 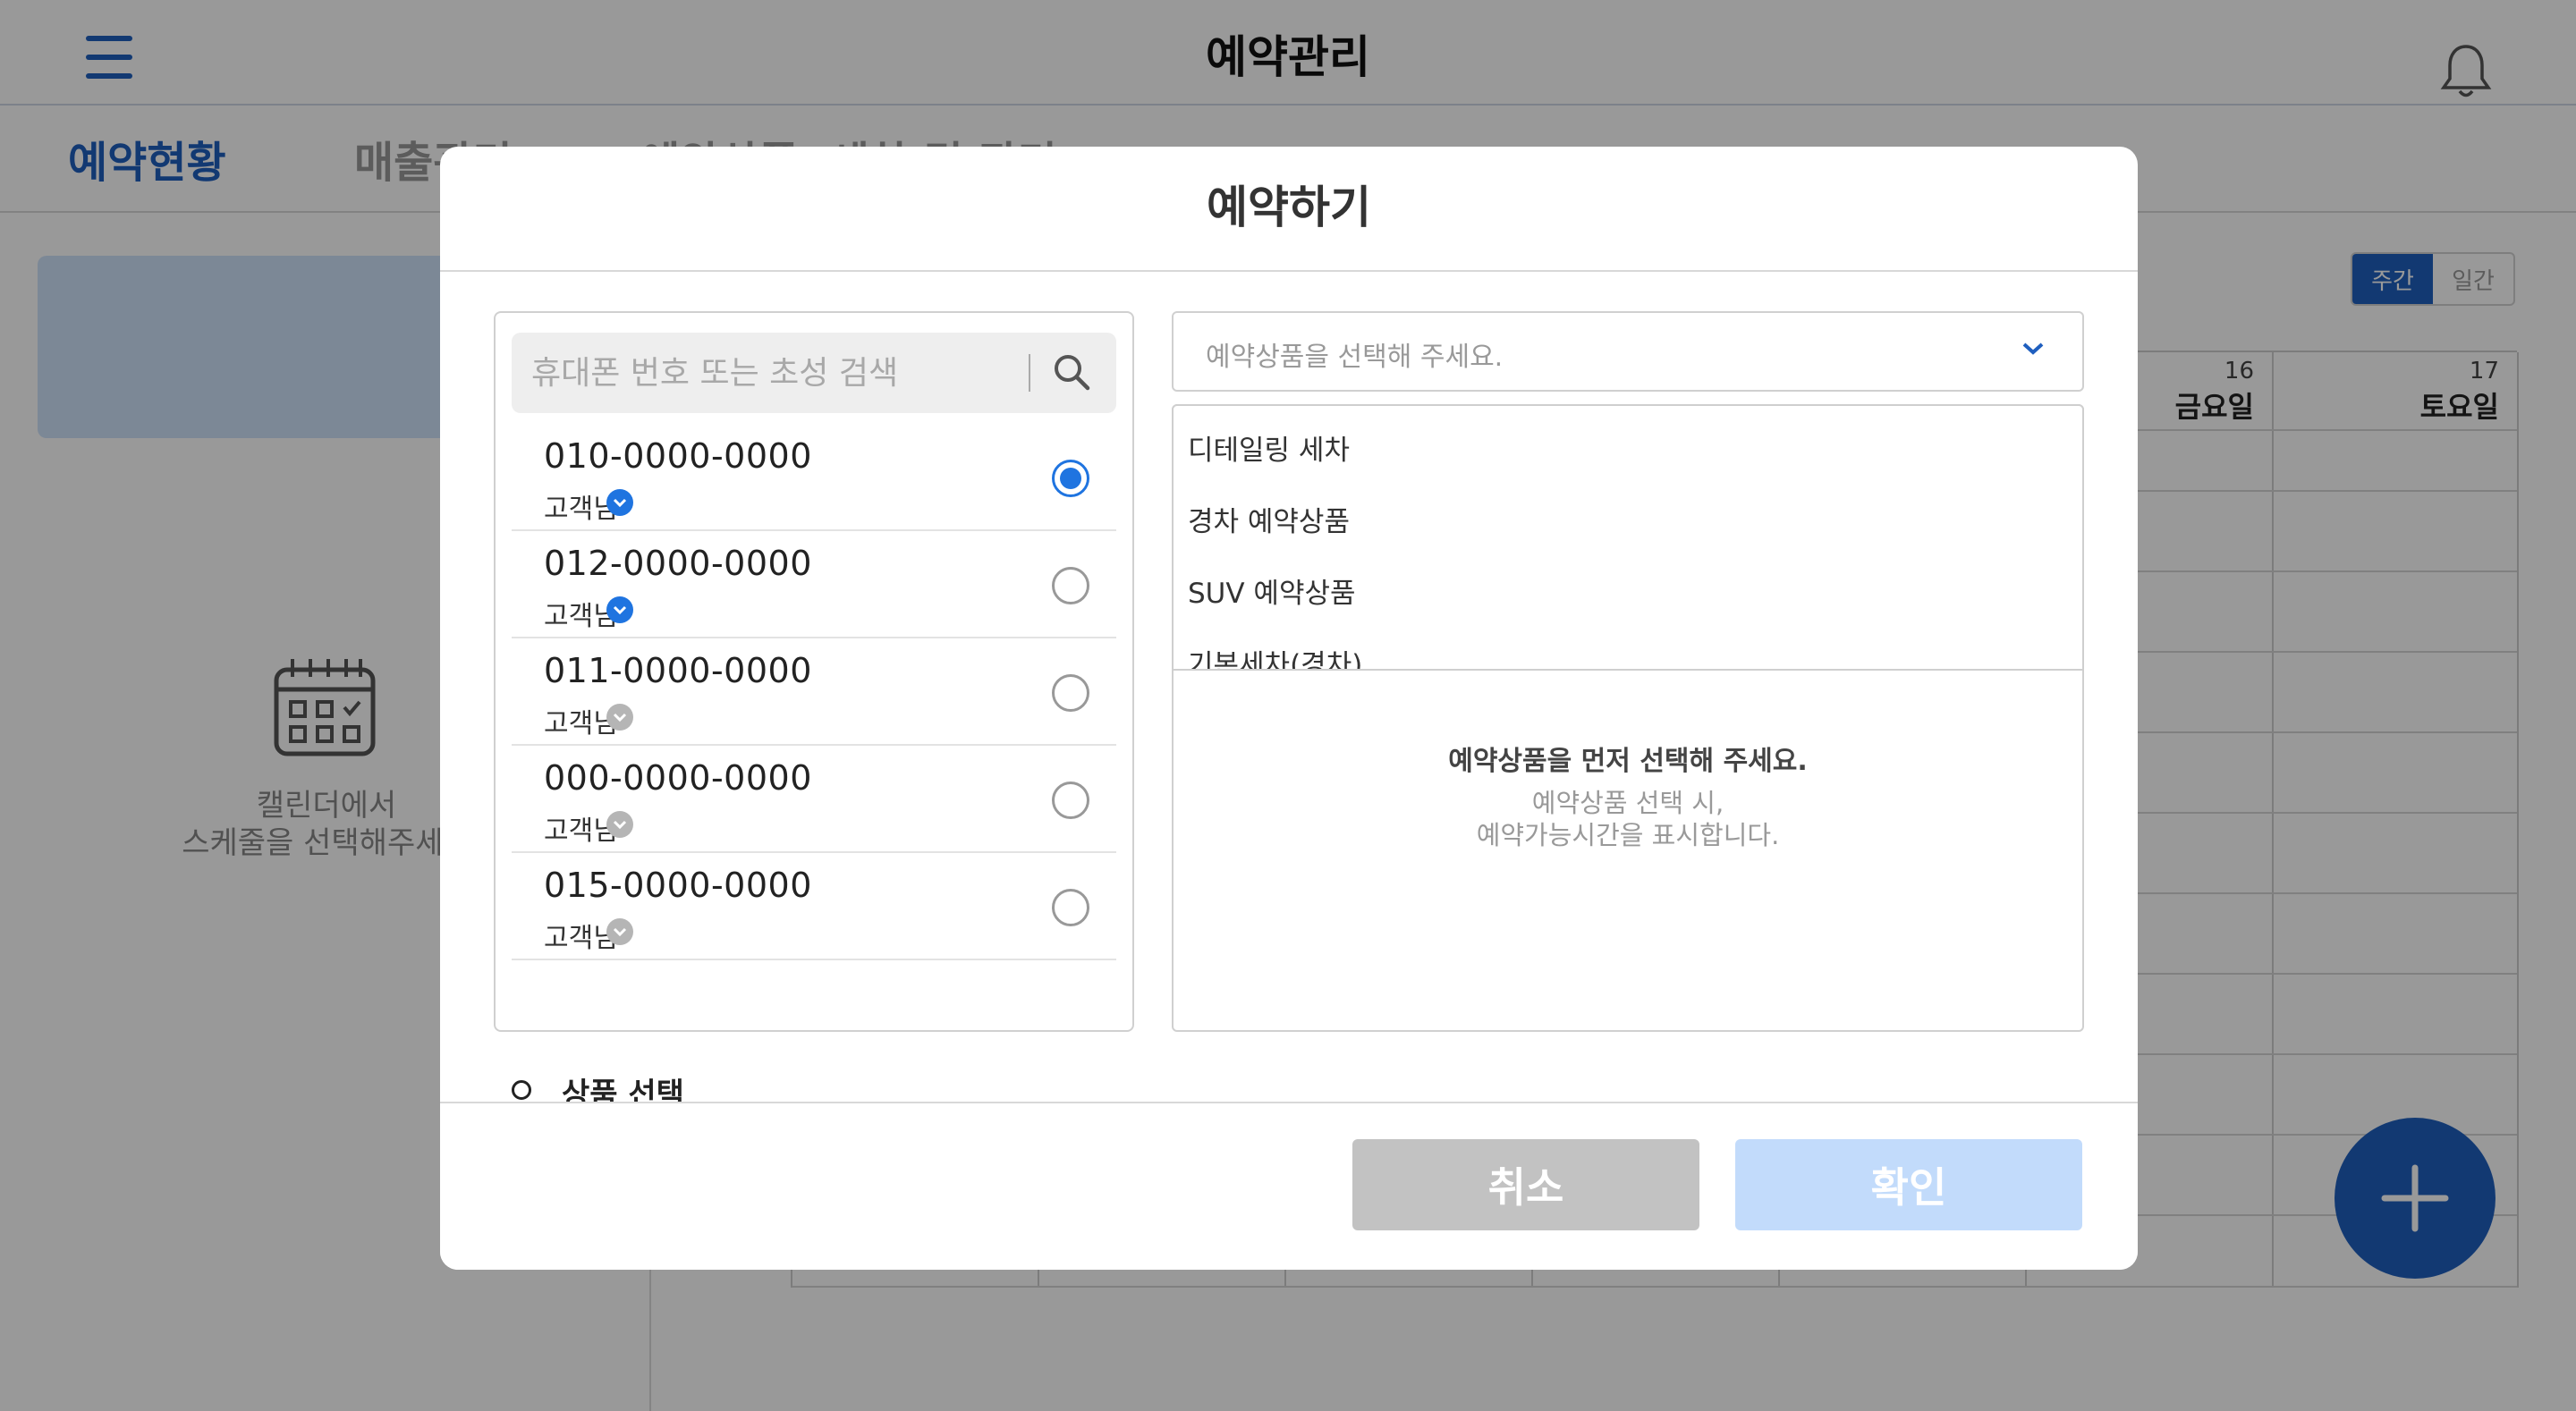 What do you see at coordinates (1628, 761) in the screenshot?
I see `guide-title: 예약상품을 먼저 선택해 주세요.` at bounding box center [1628, 761].